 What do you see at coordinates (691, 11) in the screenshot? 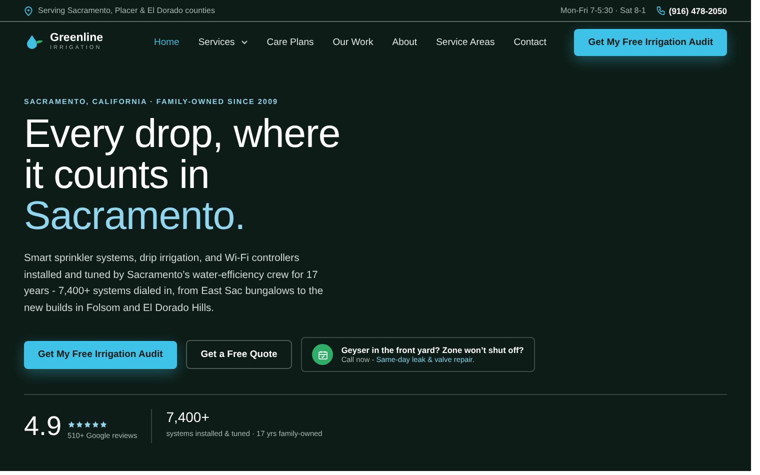
I see `phone-link: (916) 478-2050` at bounding box center [691, 11].